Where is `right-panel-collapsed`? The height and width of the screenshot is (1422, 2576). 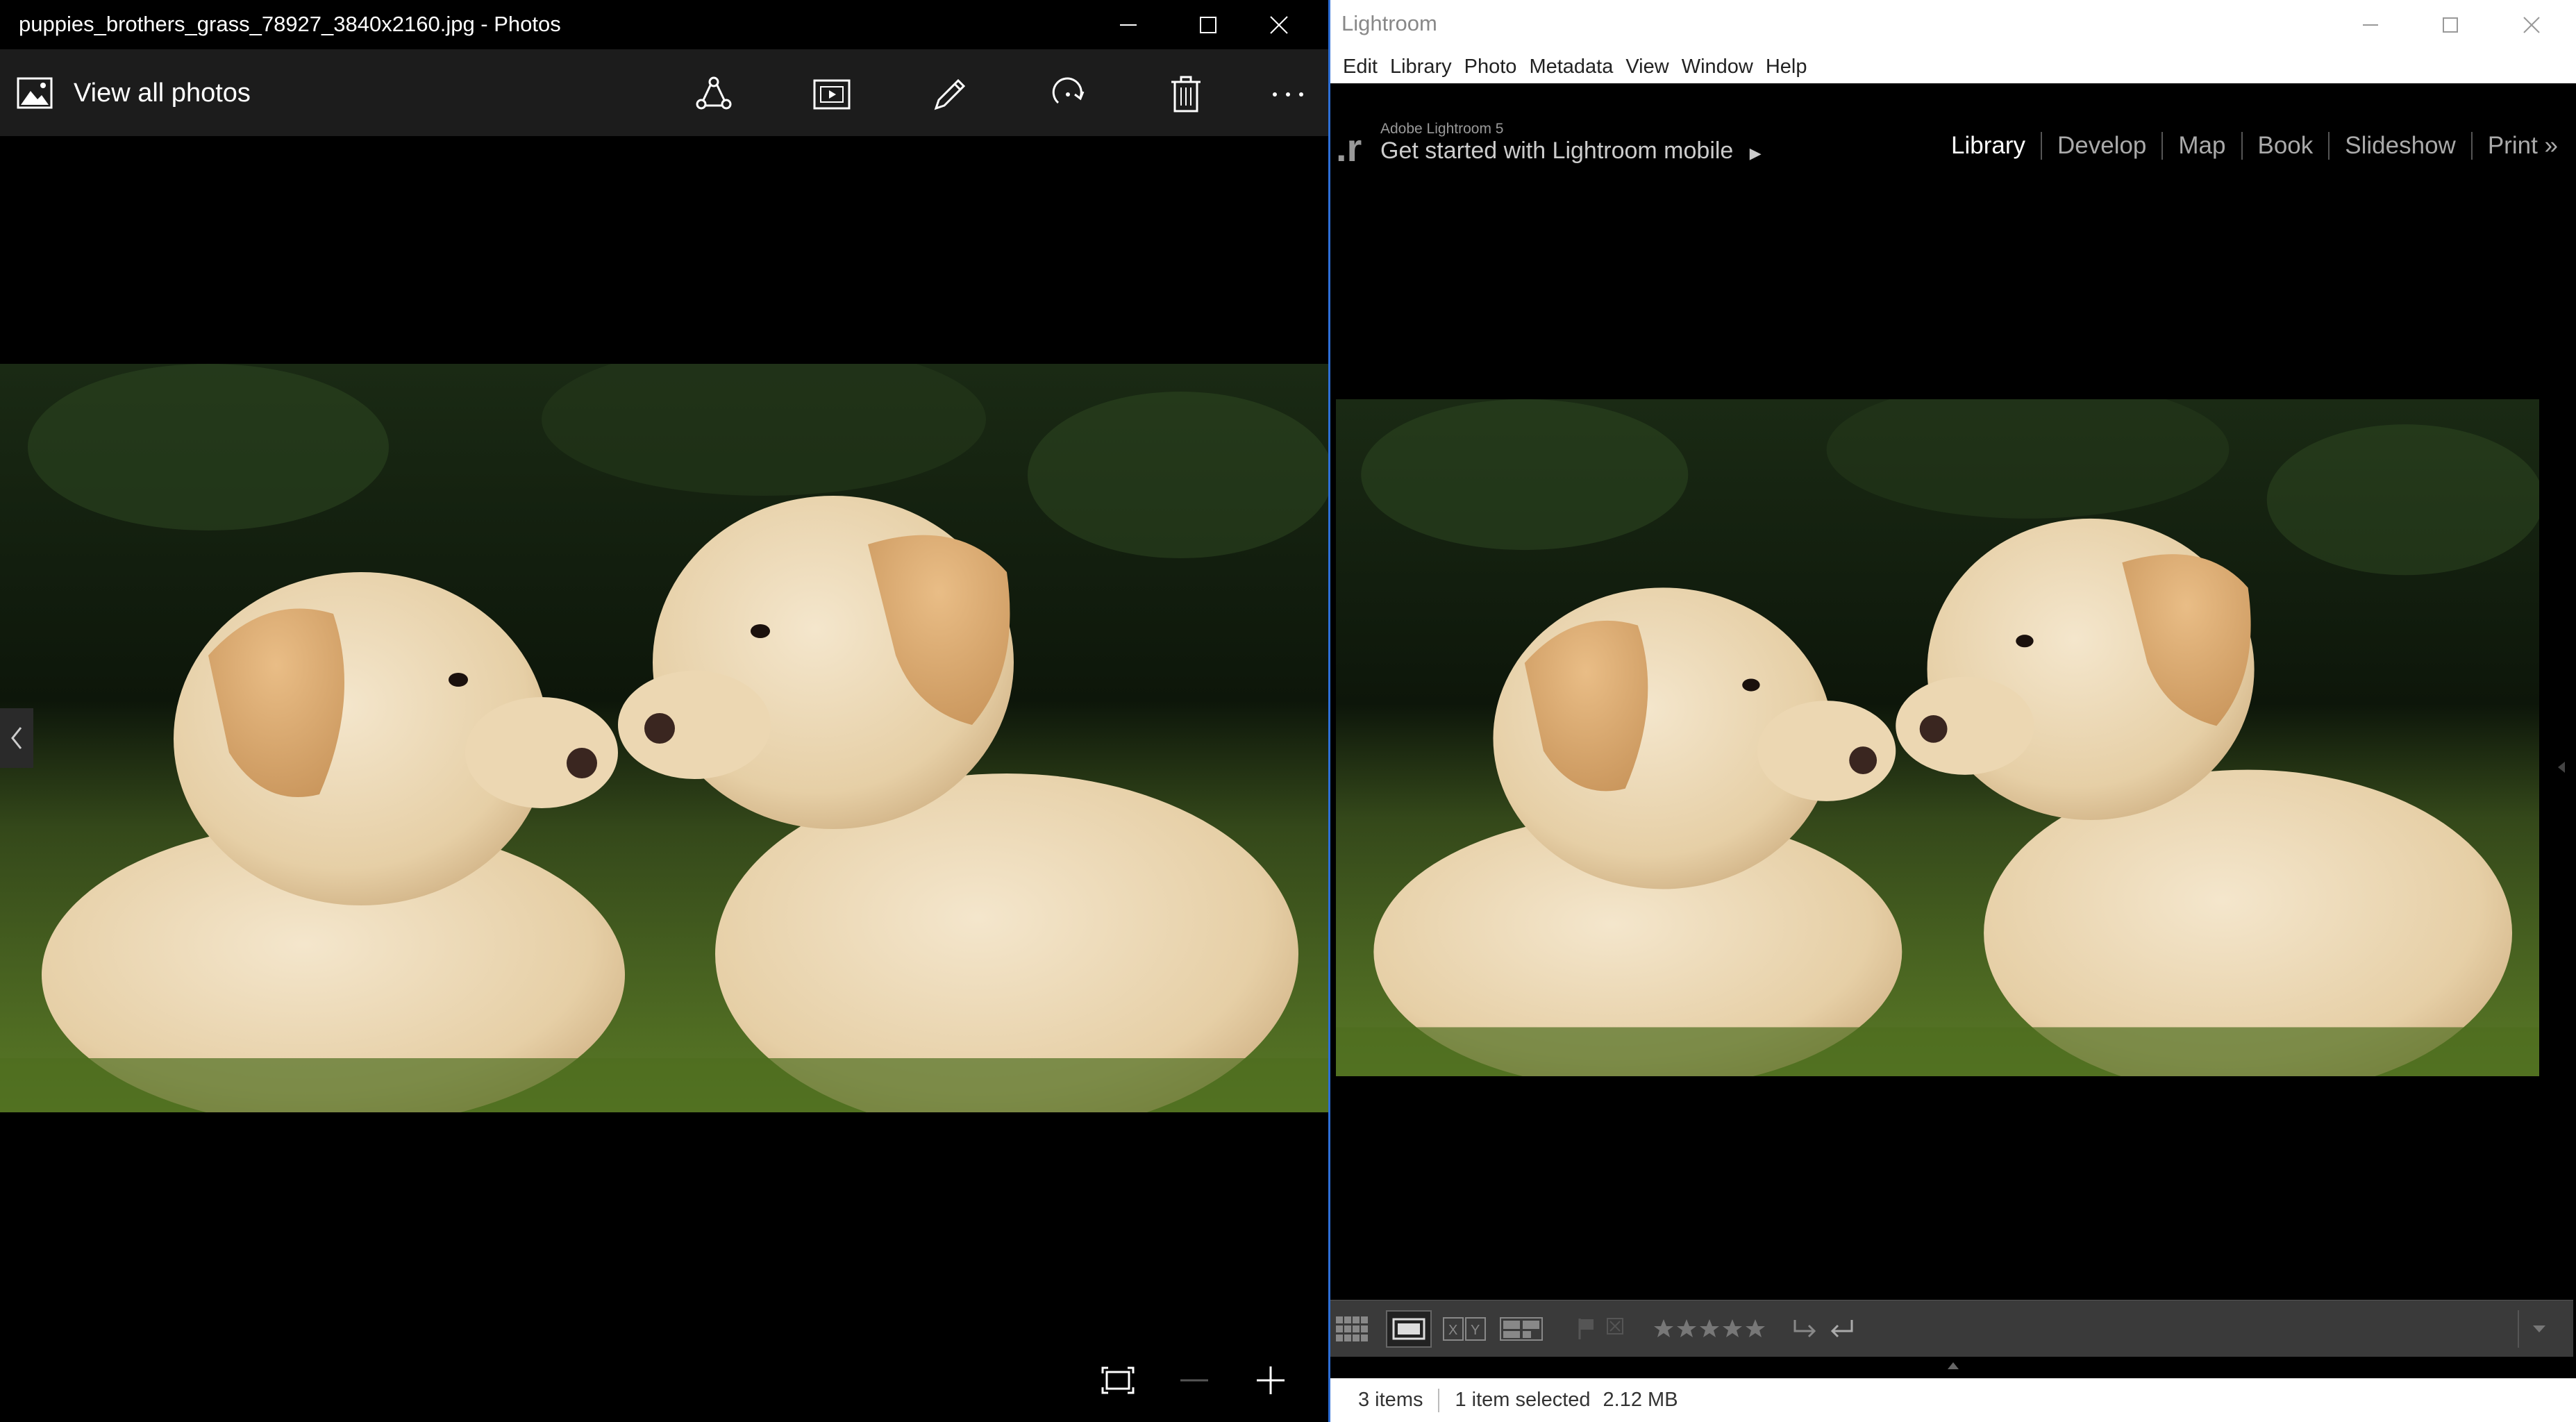 right-panel-collapsed is located at coordinates (2559, 738).